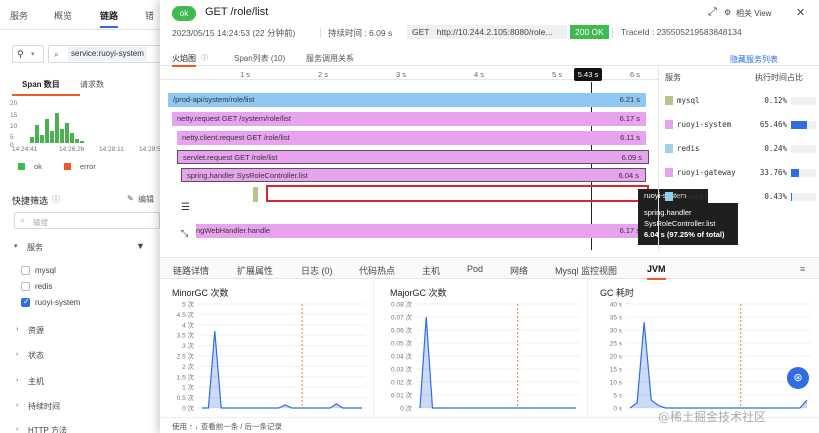 This screenshot has height=433, width=819. I want to click on span-bar-mysql, so click(255, 194).